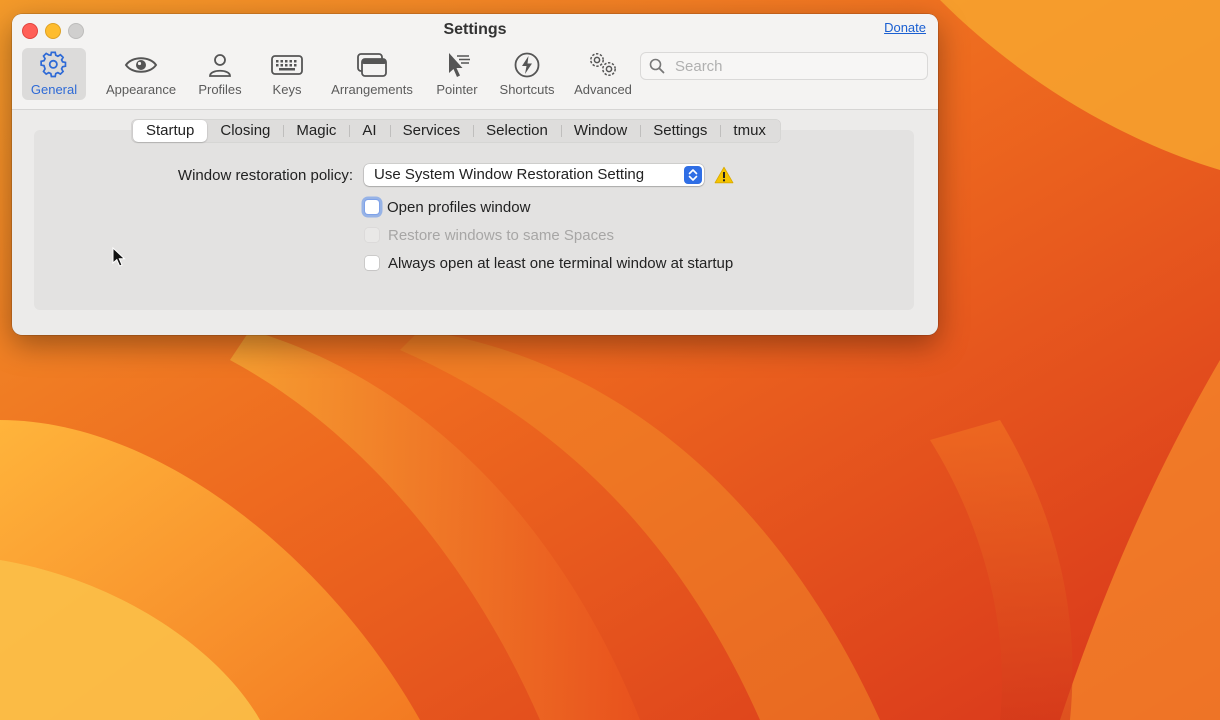 The image size is (1220, 720). I want to click on toolbar-label: General, so click(54, 89).